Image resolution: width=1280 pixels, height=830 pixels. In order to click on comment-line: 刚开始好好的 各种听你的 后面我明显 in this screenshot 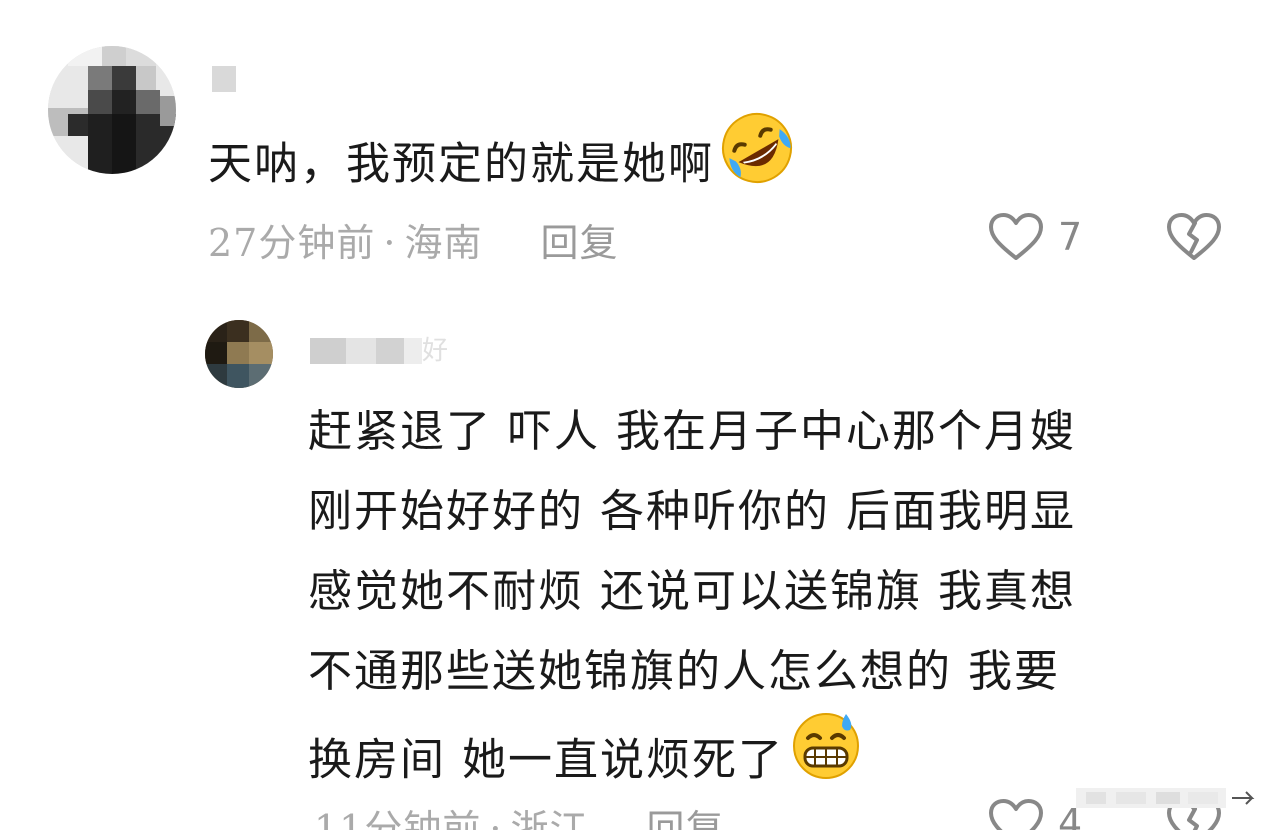, I will do `click(692, 511)`.